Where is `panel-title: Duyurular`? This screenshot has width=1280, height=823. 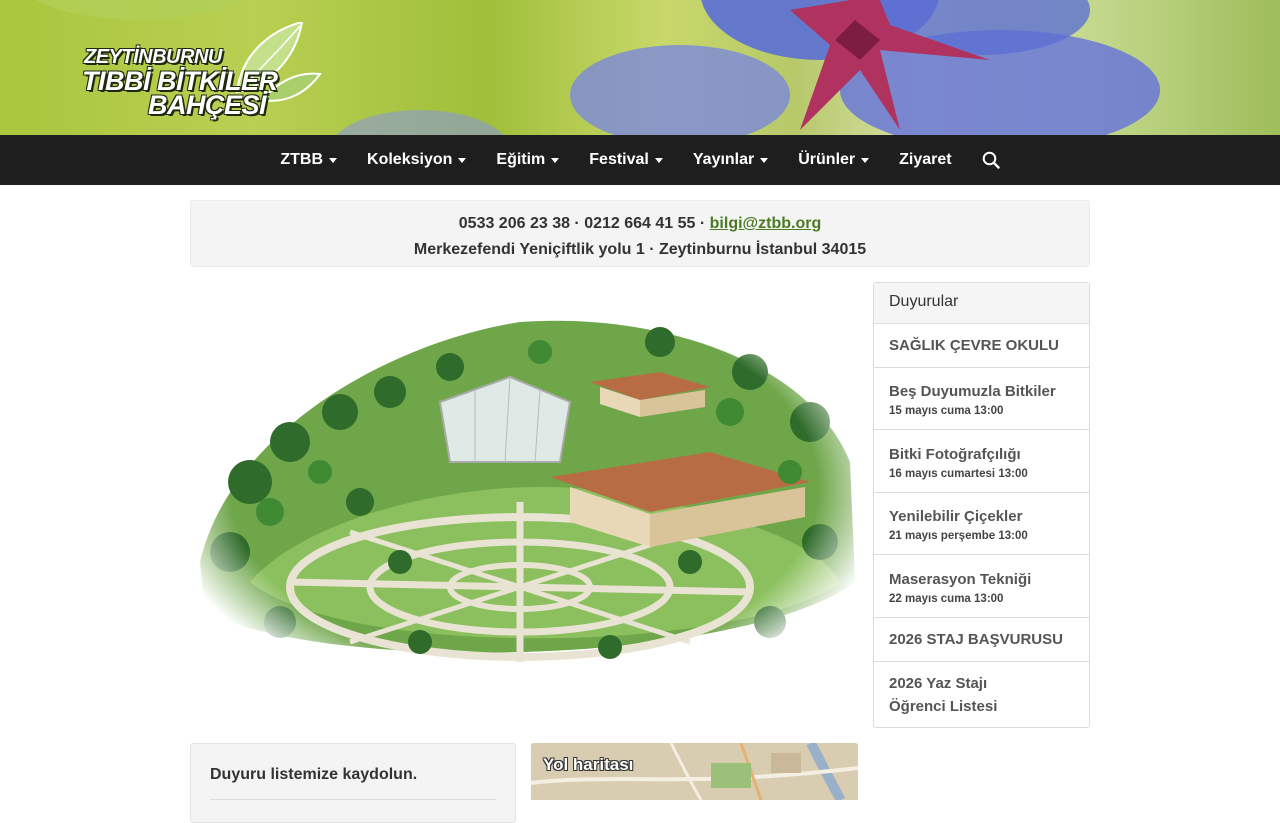 panel-title: Duyurular is located at coordinates (981, 303).